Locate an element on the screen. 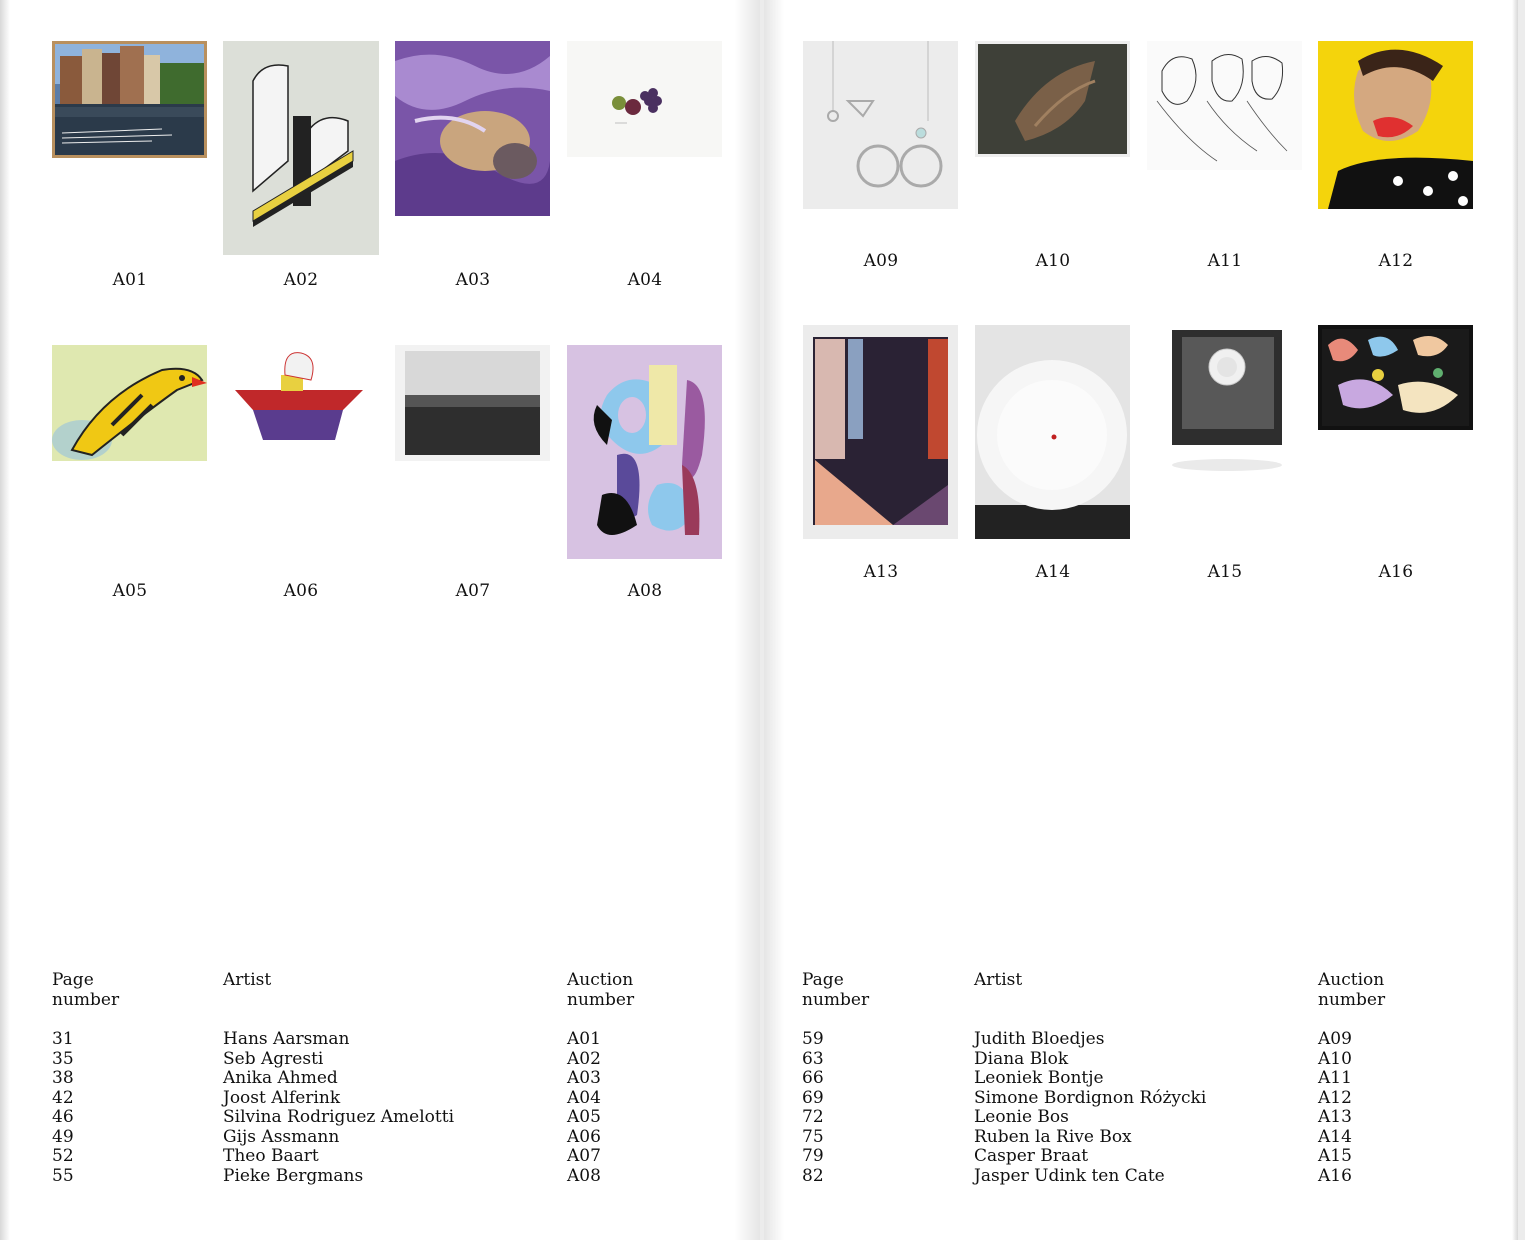  artwork-a09-image is located at coordinates (880, 125).